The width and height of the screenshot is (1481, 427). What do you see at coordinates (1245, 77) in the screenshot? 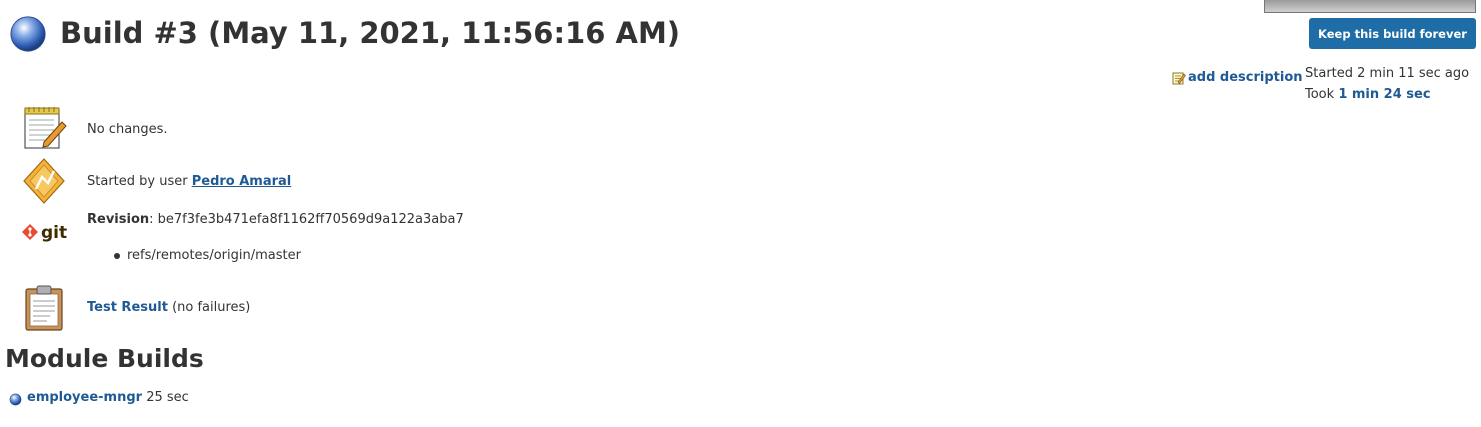
I see `add-description-label: add description` at bounding box center [1245, 77].